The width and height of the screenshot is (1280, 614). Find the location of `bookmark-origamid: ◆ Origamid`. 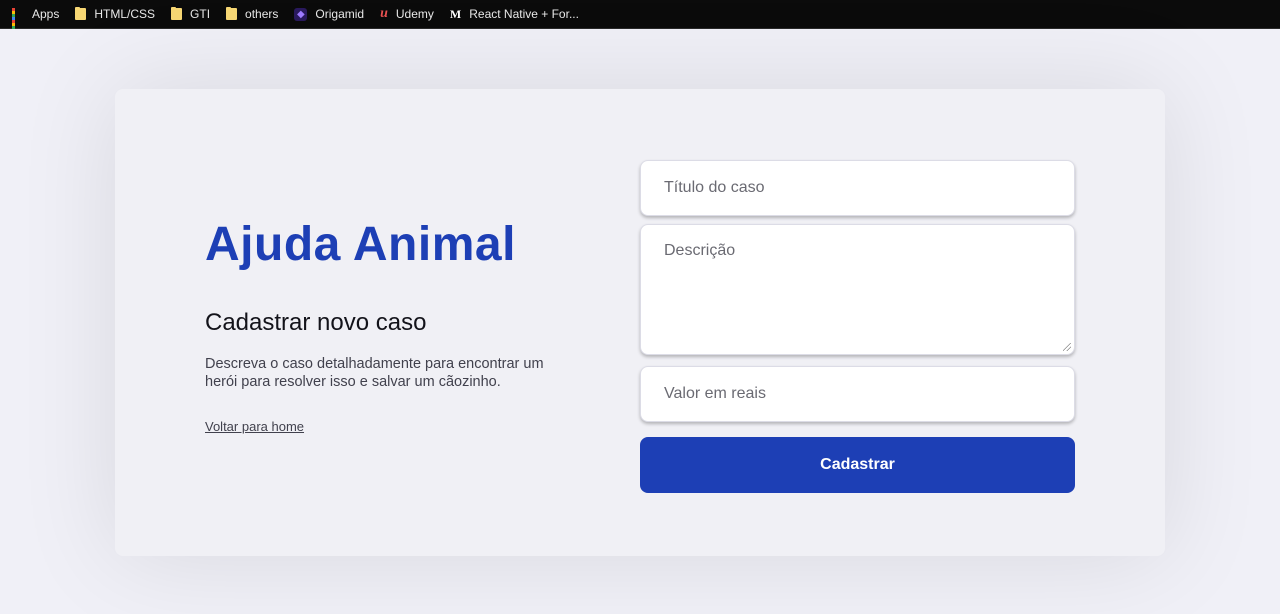

bookmark-origamid: ◆ Origamid is located at coordinates (329, 14).